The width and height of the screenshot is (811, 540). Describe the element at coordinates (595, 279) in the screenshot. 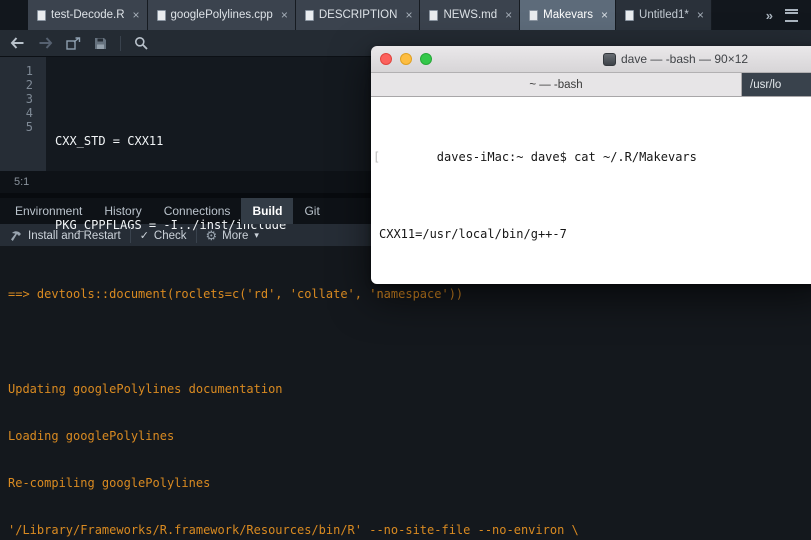

I see `terminal-line: daves-iMac:~ dave$` at that location.